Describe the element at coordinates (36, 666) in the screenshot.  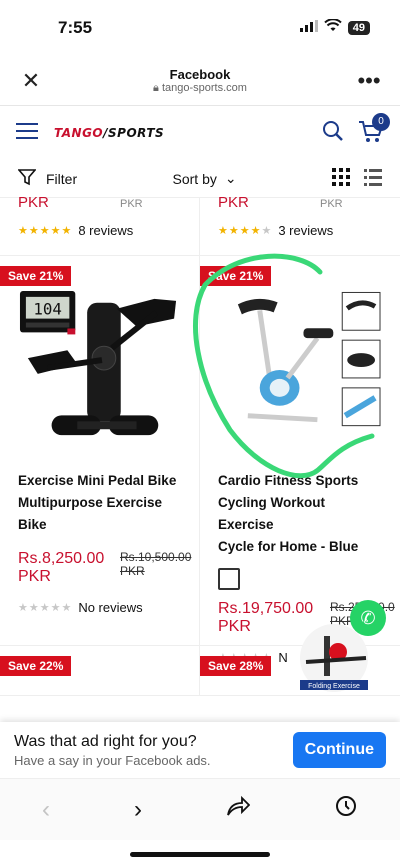
I see `discount-badge: Save 22%` at that location.